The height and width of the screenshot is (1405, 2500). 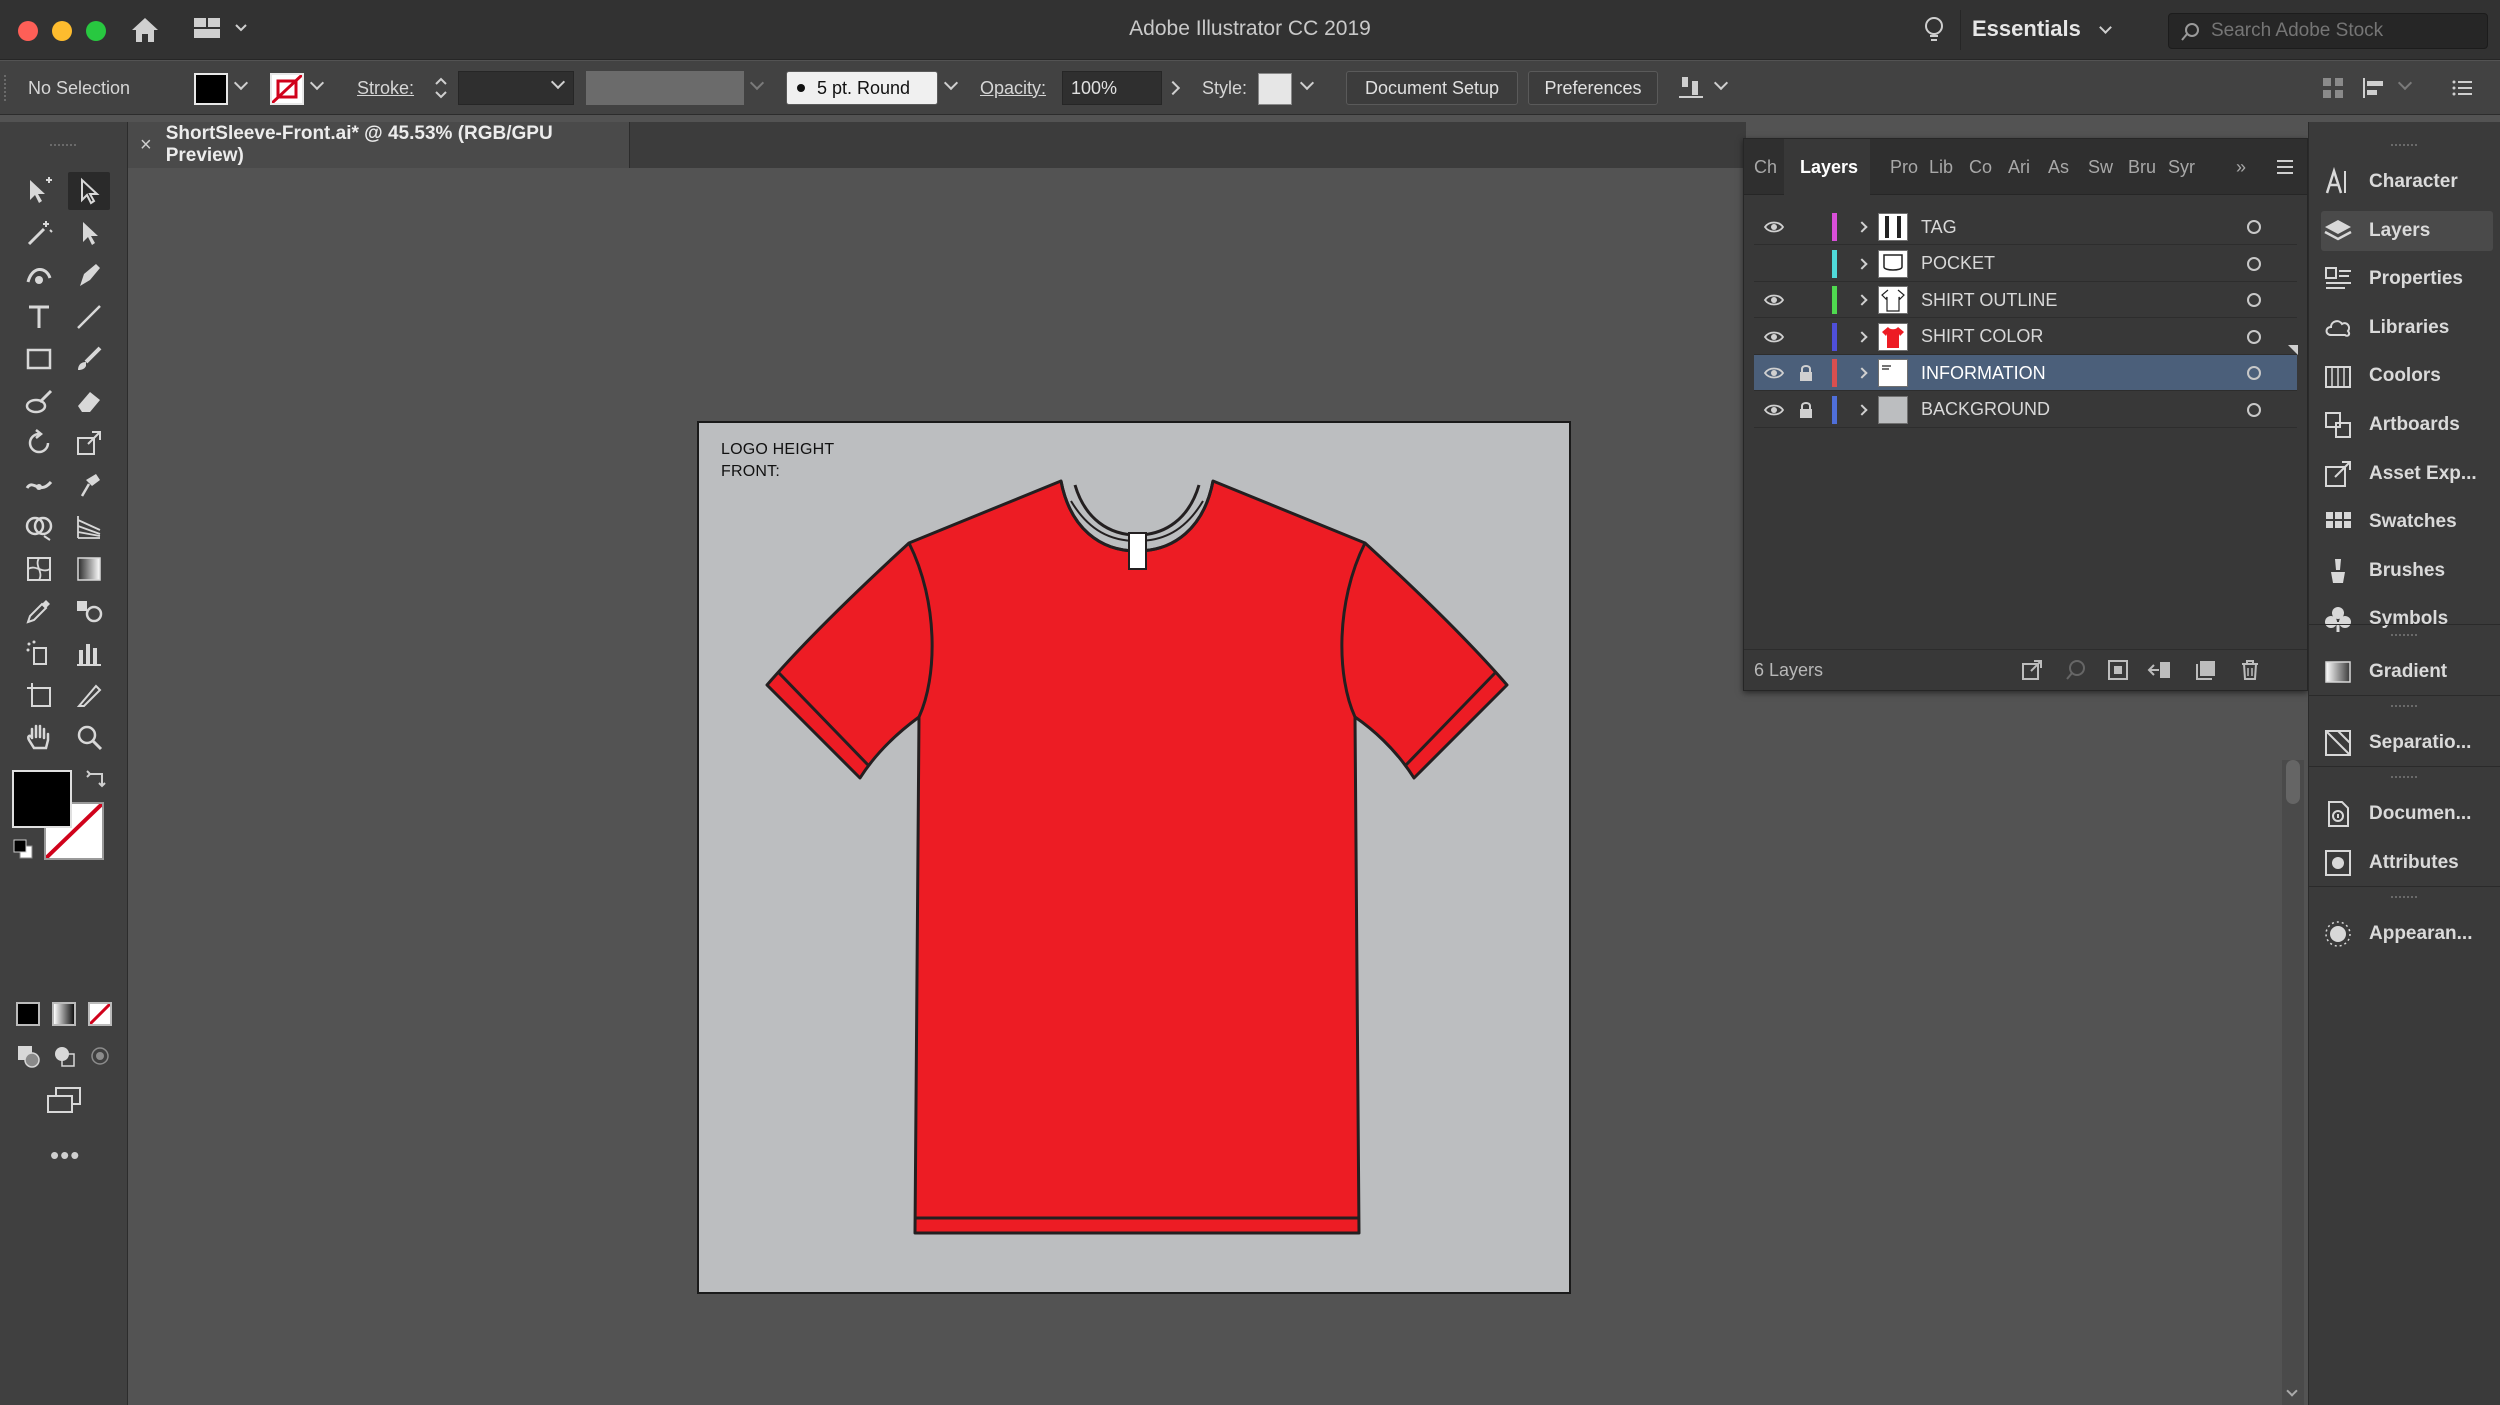 What do you see at coordinates (89, 611) in the screenshot?
I see `blend-tool-icon` at bounding box center [89, 611].